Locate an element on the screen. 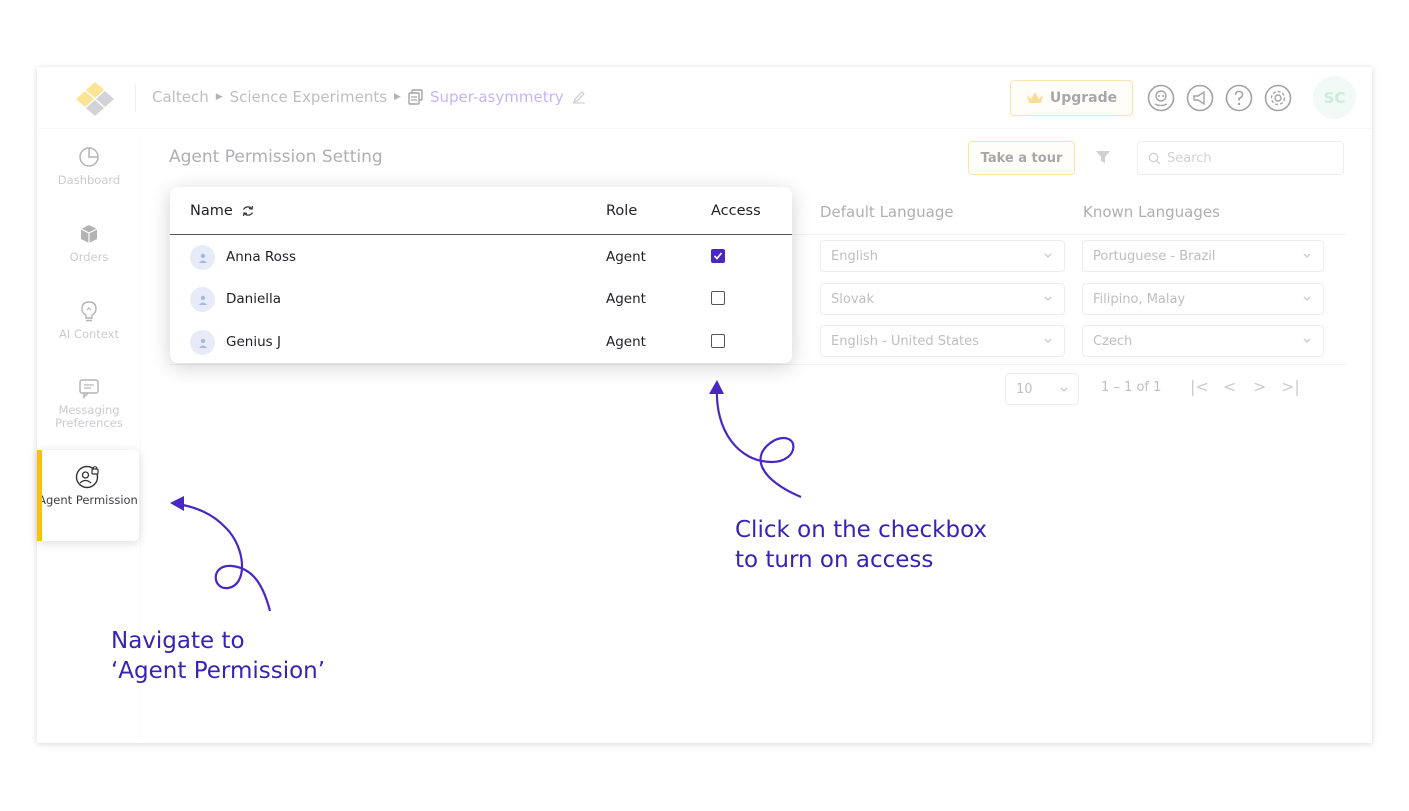  search-icon is located at coordinates (1154, 158).